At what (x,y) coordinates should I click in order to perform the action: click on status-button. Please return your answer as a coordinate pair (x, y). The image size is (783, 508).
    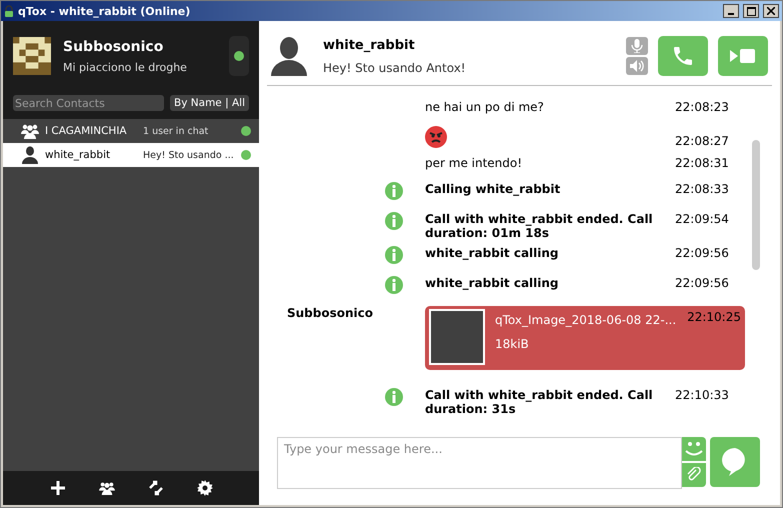
    Looking at the image, I should click on (239, 56).